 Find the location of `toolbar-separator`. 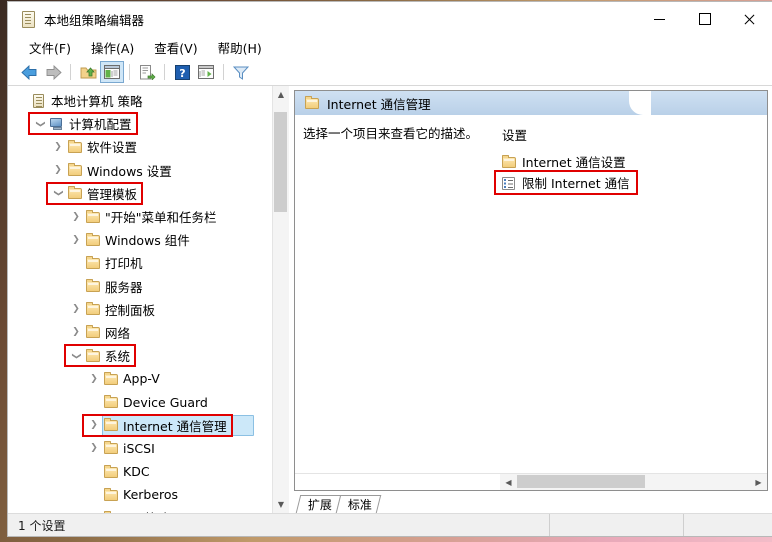

toolbar-separator is located at coordinates (129, 72).